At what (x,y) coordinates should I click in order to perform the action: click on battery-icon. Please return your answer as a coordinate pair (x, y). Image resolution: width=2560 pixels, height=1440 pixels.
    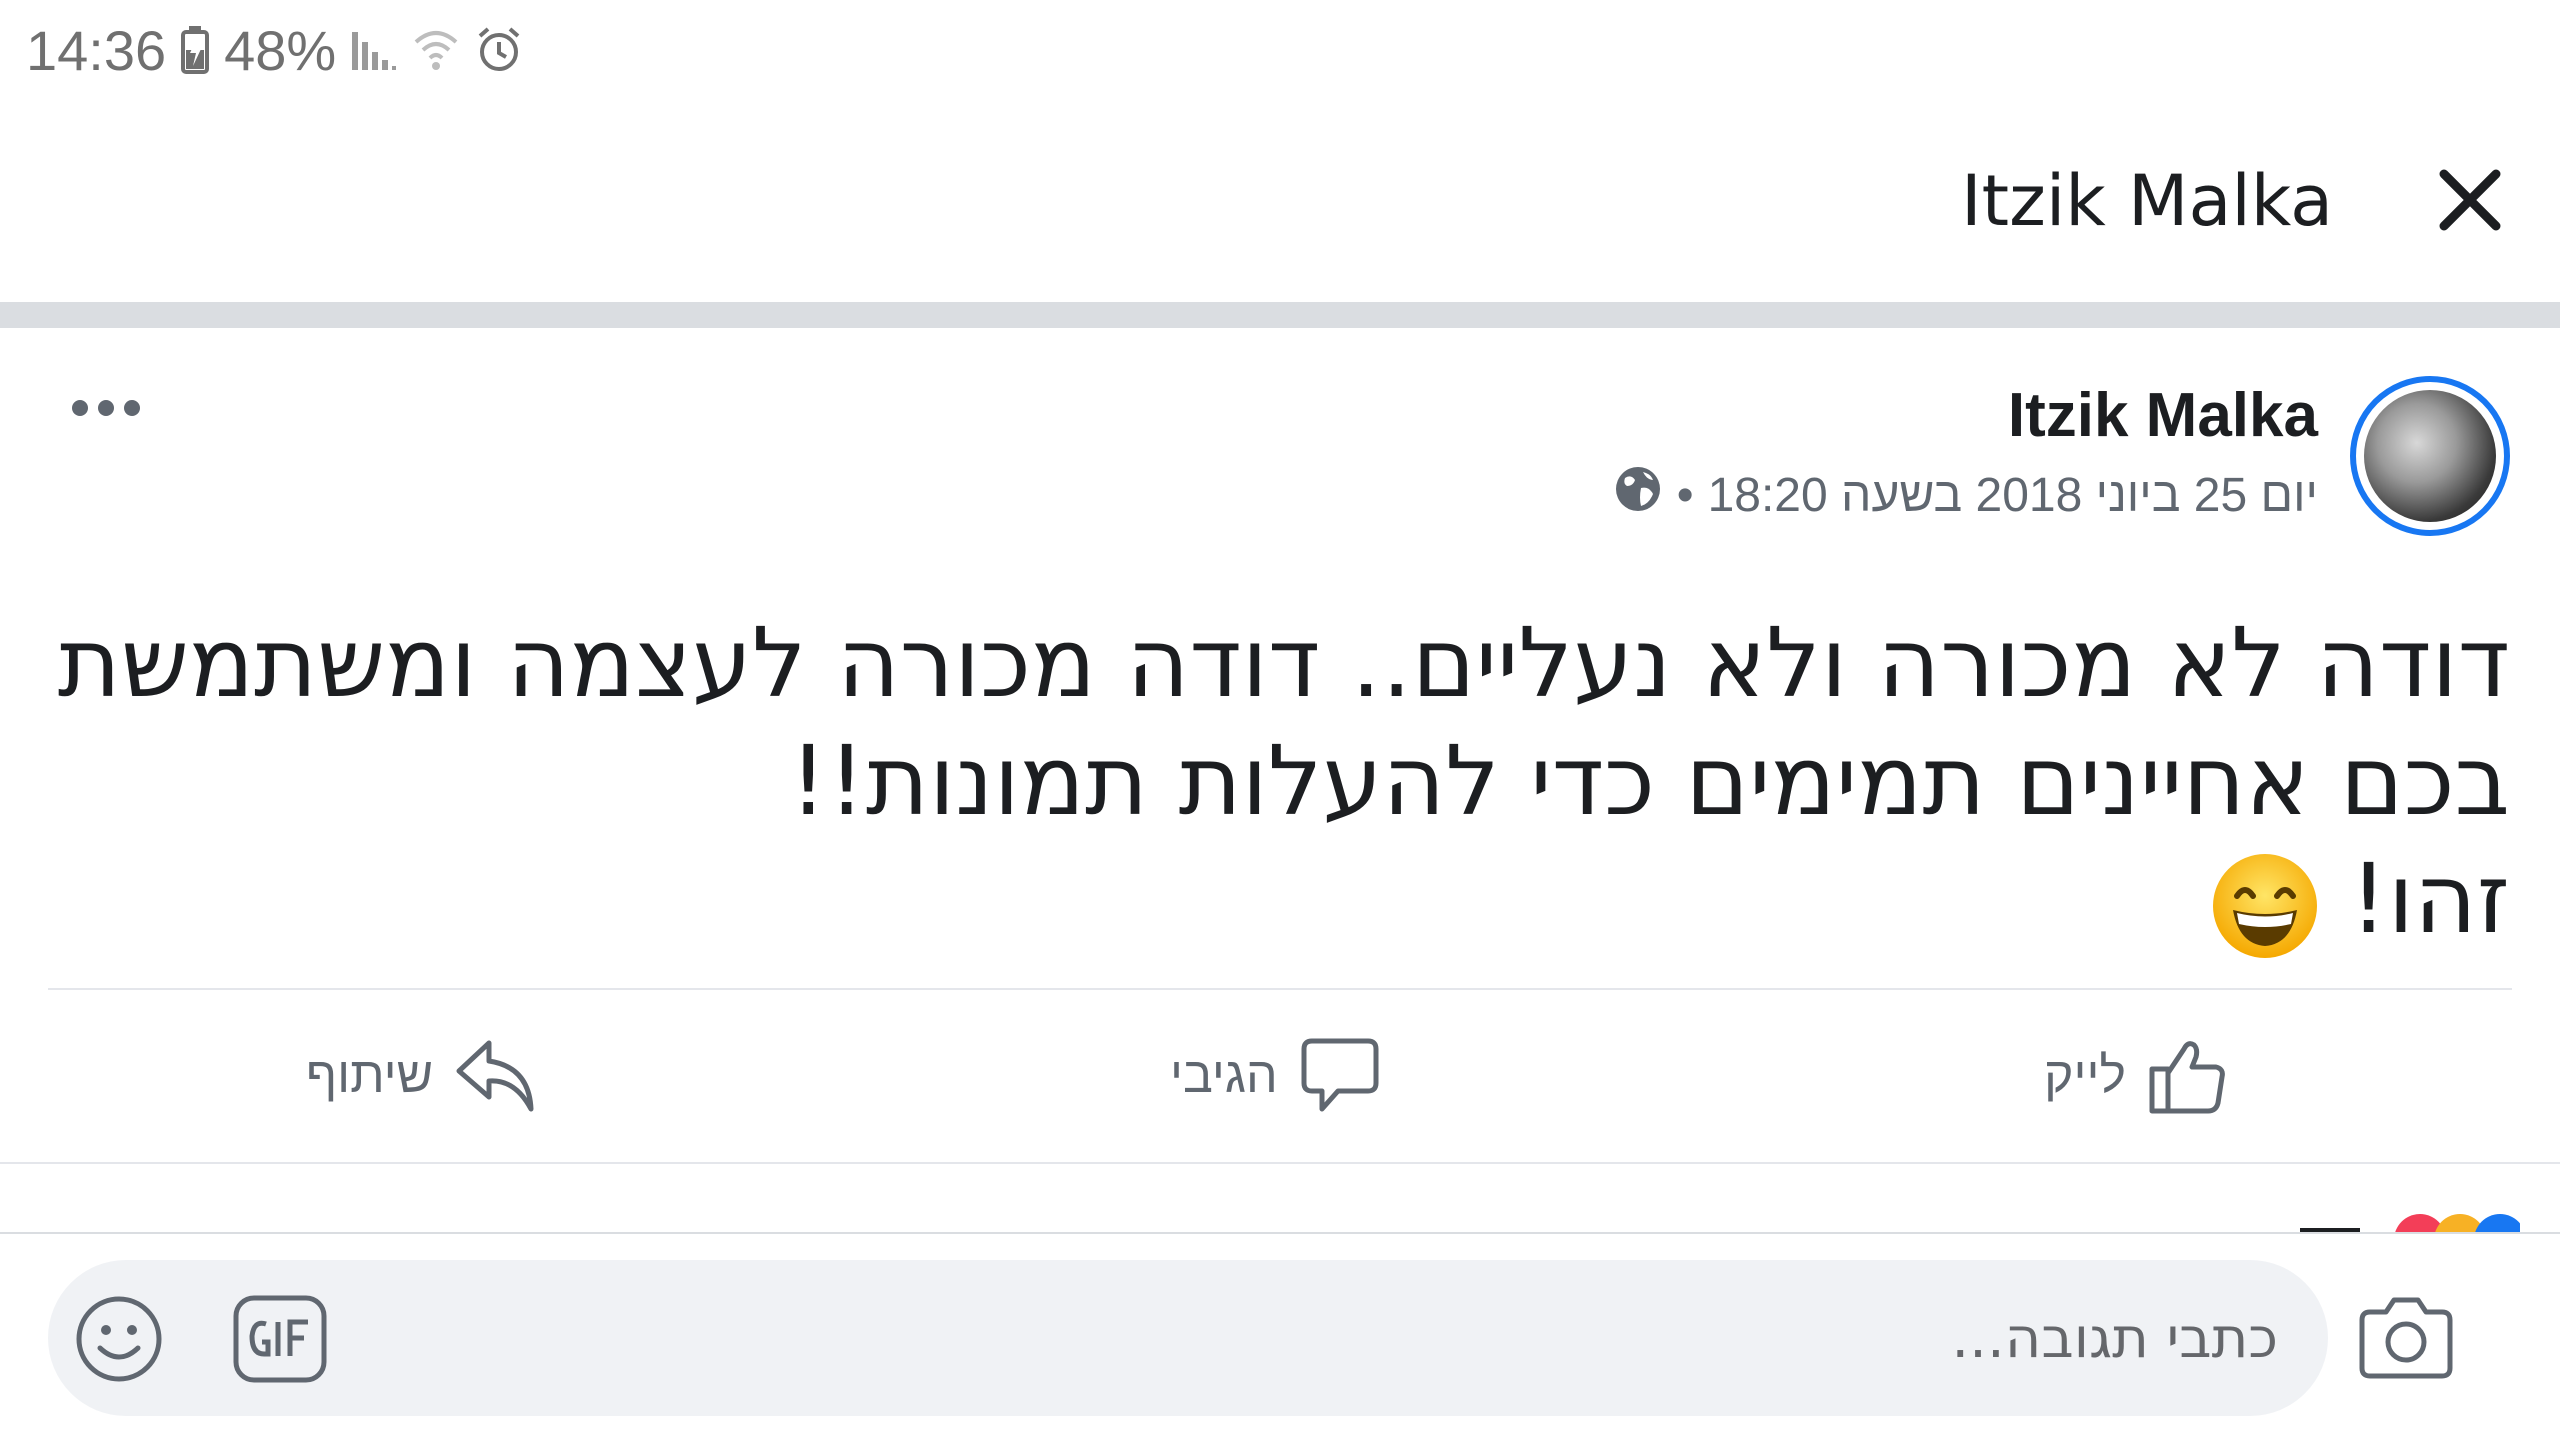
    Looking at the image, I should click on (195, 50).